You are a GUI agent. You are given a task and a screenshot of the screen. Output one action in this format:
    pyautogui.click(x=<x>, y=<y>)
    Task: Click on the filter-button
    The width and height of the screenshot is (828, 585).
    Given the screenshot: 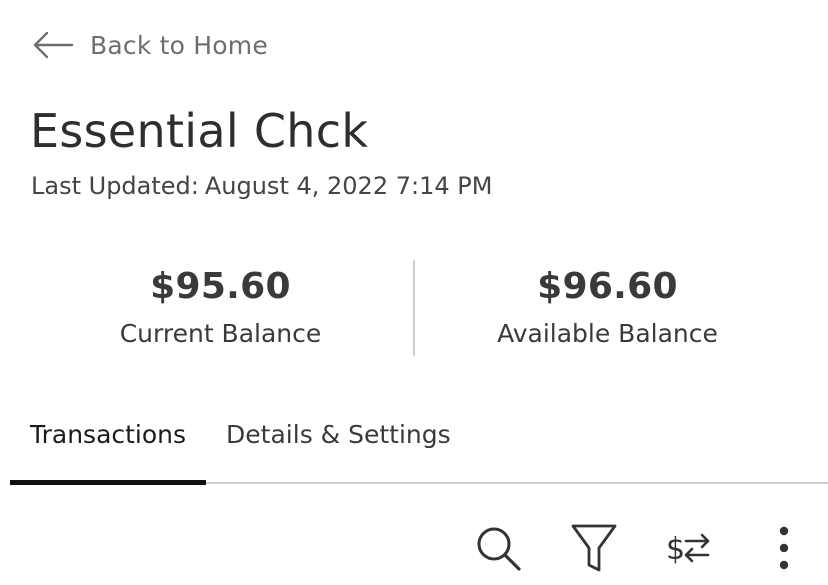 What is the action you would take?
    pyautogui.click(x=594, y=548)
    